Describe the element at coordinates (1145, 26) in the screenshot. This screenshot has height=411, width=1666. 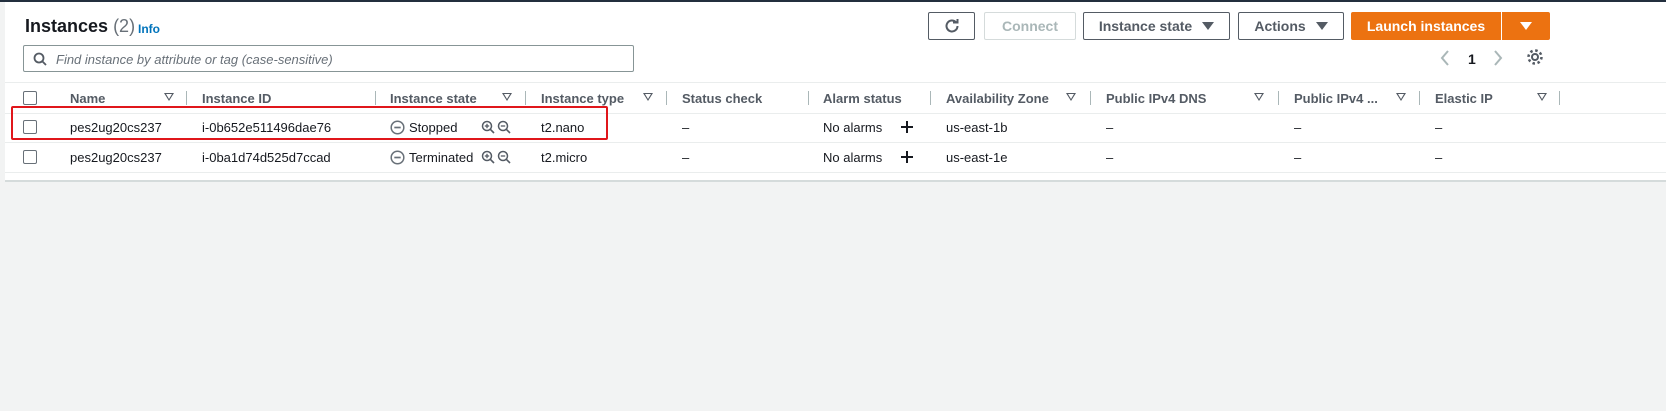
I see `instance-state-label: Instance state` at that location.